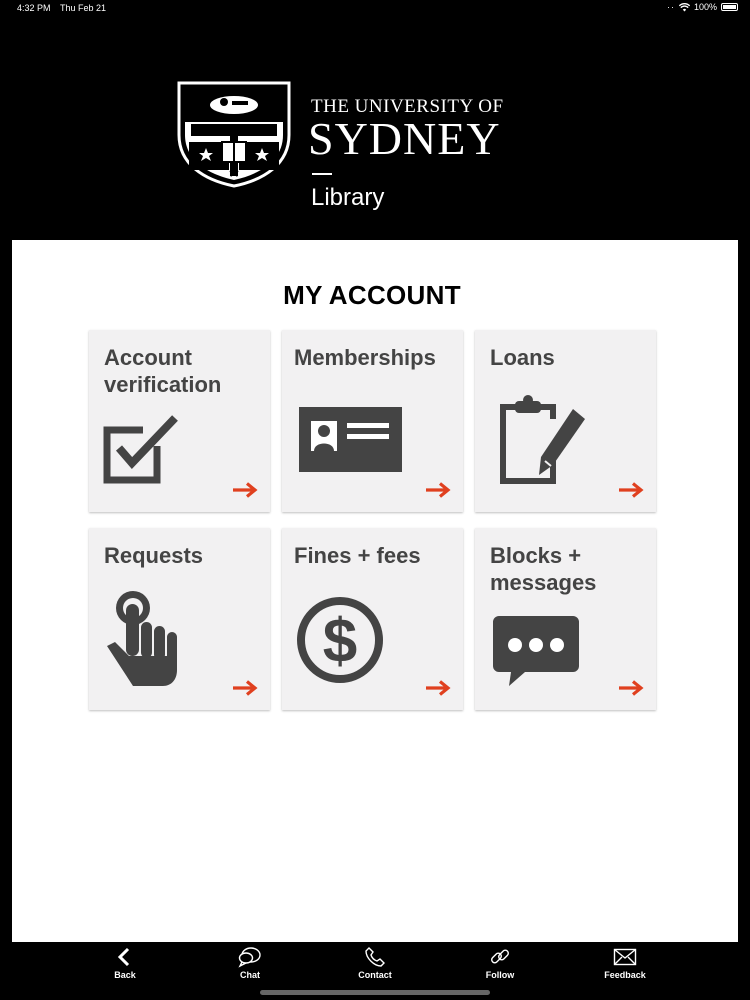 This screenshot has height=1000, width=750. I want to click on tile-blocks-messages: Blocks + messages, so click(565, 619).